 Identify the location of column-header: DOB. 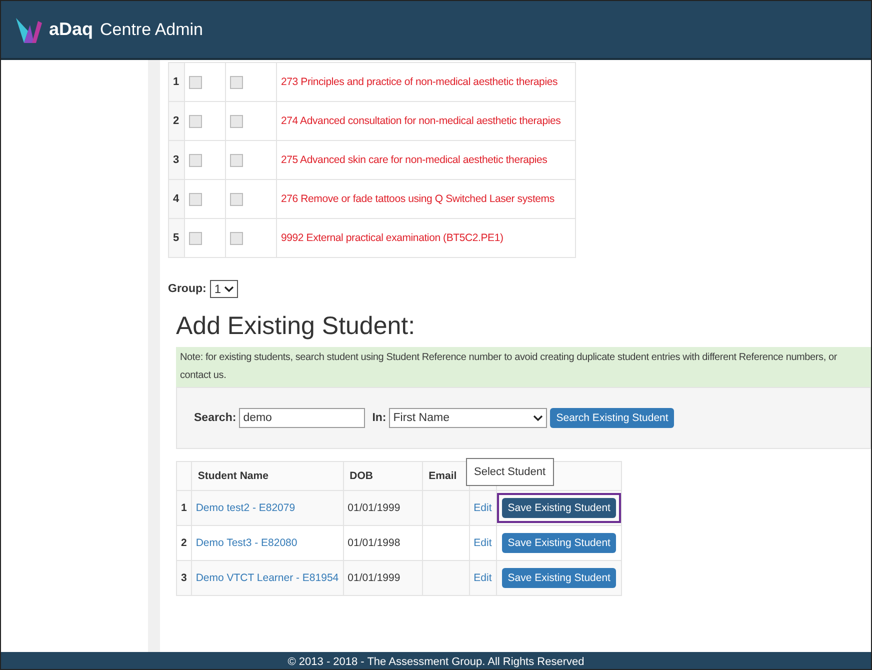
(382, 476).